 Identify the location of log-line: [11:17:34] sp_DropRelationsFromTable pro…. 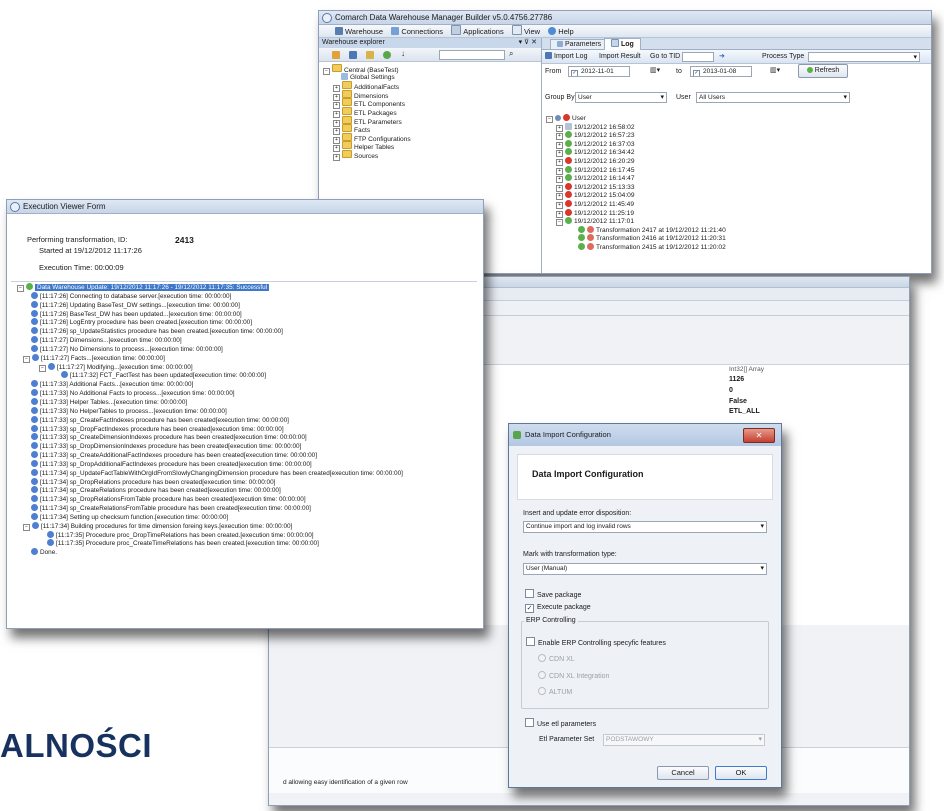
(247, 499).